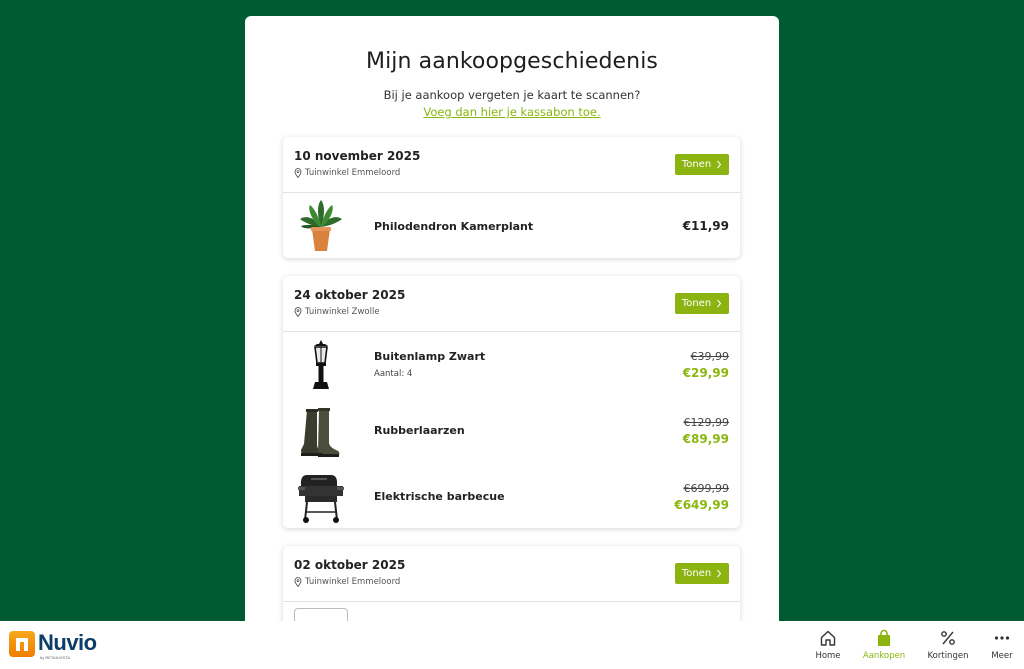 The width and height of the screenshot is (1024, 669). Describe the element at coordinates (419, 430) in the screenshot. I see `item-name: Rubberlaarzen` at that location.